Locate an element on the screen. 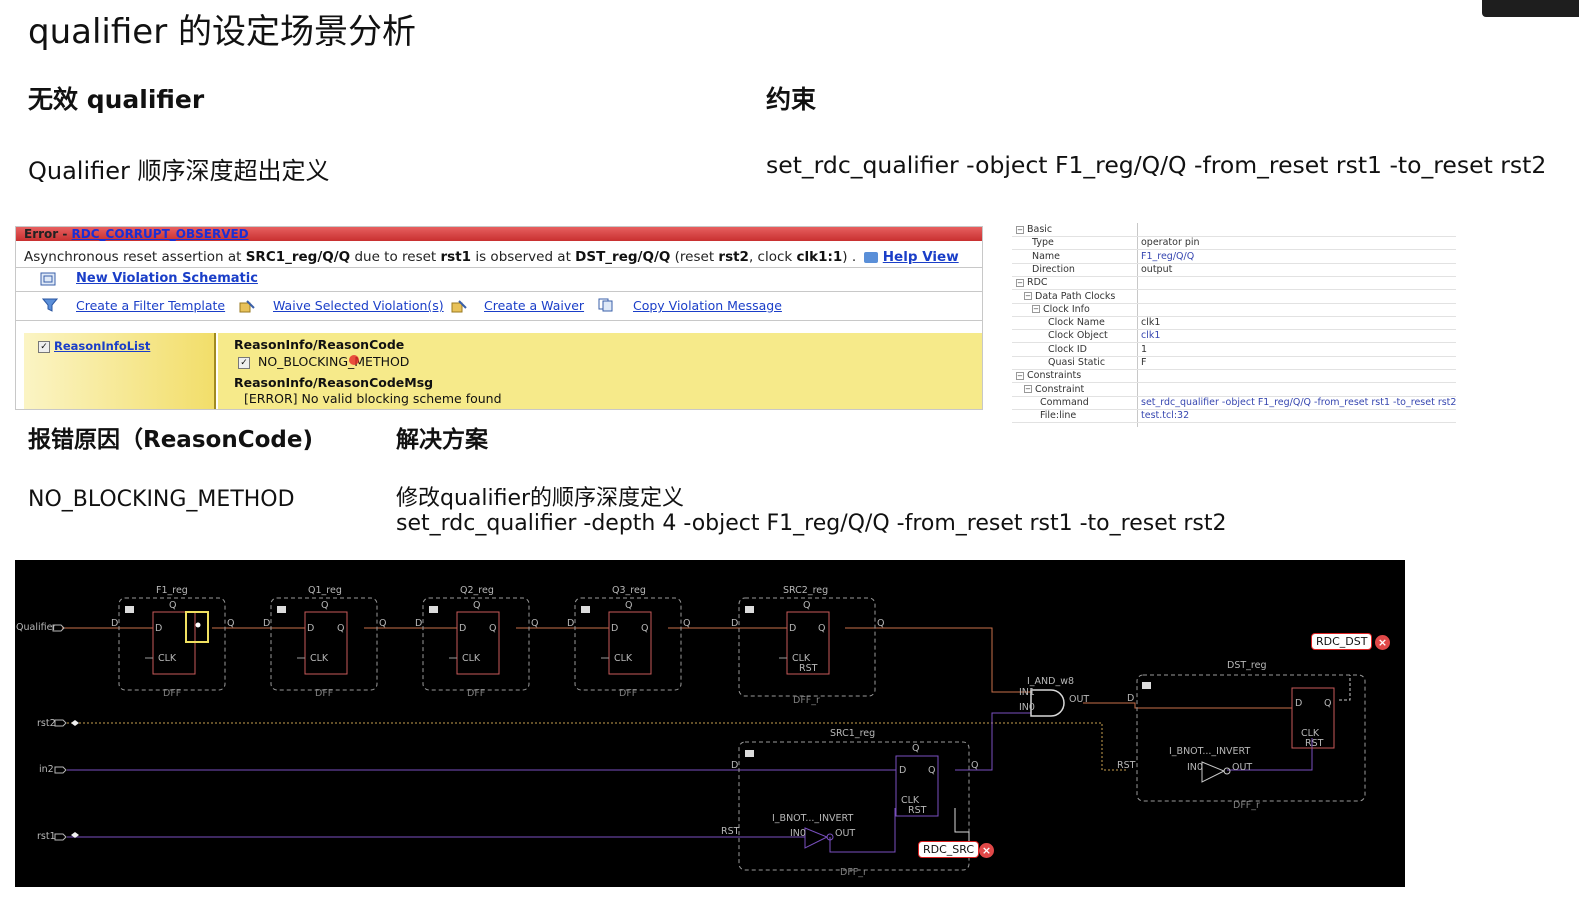 This screenshot has height=906, width=1579. rdc-dst-badge: RDC_DST is located at coordinates (1342, 641).